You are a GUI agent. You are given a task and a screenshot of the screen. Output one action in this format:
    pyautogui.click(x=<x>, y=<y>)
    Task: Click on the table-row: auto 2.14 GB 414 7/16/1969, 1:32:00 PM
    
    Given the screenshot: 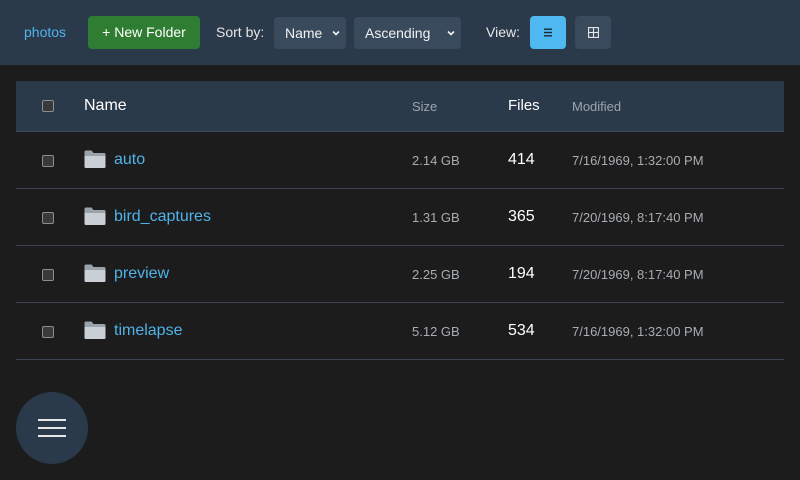 What is the action you would take?
    pyautogui.click(x=400, y=160)
    